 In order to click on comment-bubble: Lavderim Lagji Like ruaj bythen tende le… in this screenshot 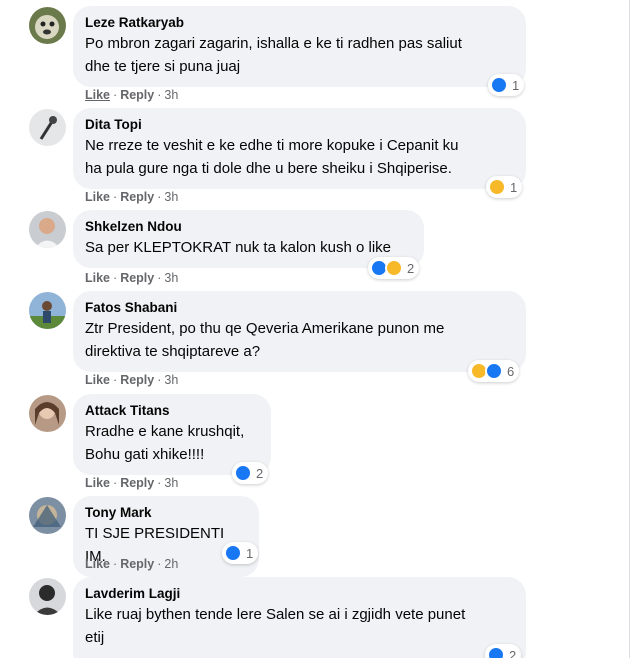, I will do `click(299, 617)`.